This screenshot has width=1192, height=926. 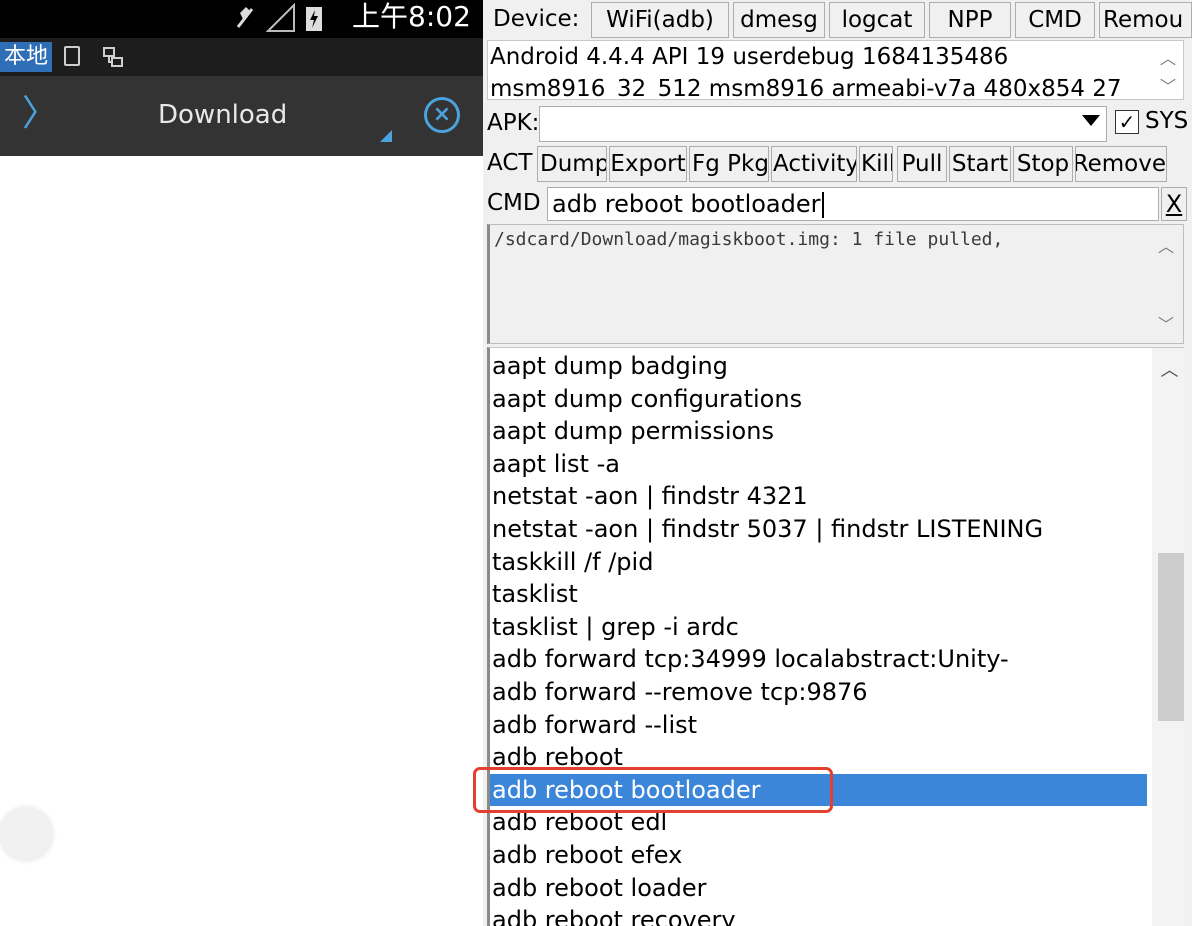 I want to click on list-item-netstat-4321: netstat -aon | findstr 4321, so click(x=818, y=496).